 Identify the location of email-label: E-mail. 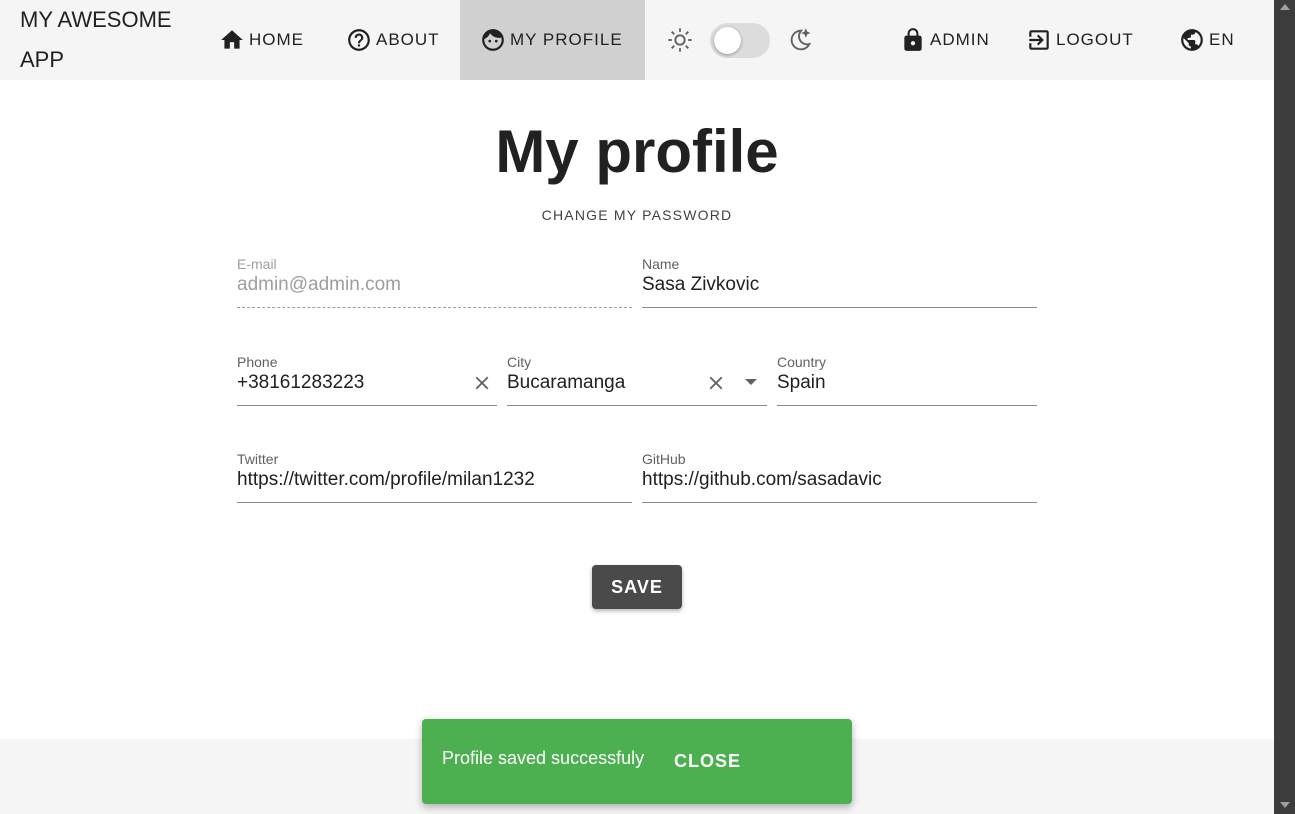
(257, 264).